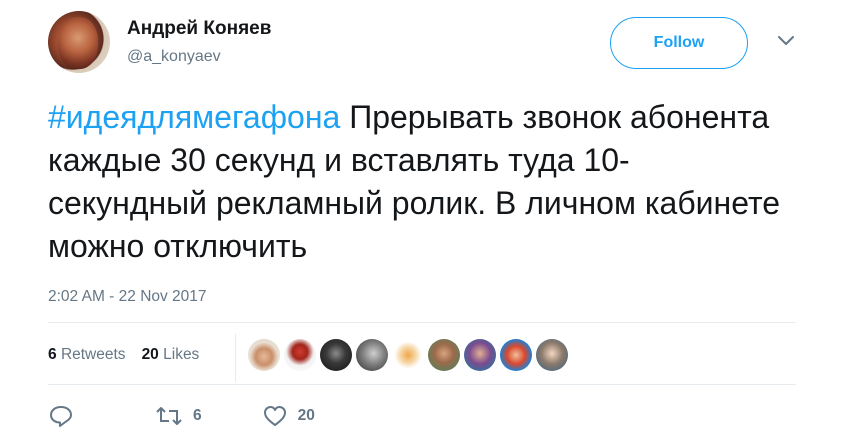 This screenshot has width=841, height=440. Describe the element at coordinates (174, 57) in the screenshot. I see `author-handle: @a_konyaev` at that location.